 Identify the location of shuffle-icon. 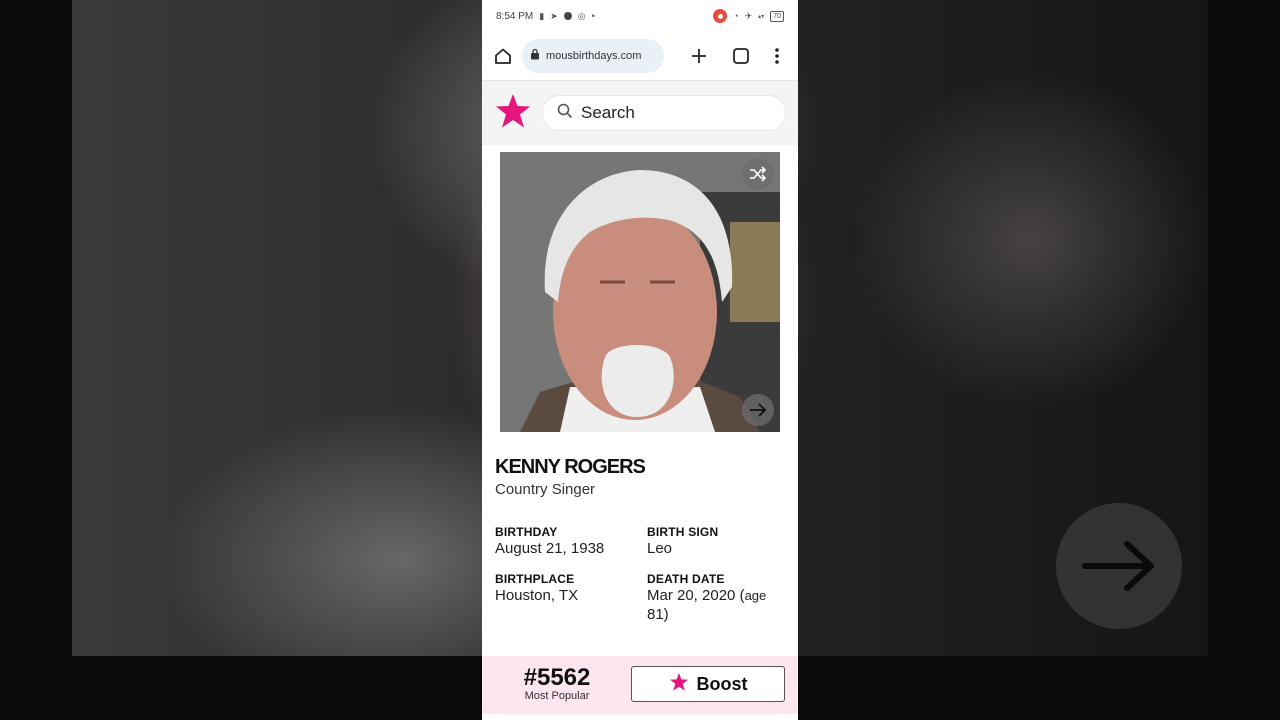
(758, 174).